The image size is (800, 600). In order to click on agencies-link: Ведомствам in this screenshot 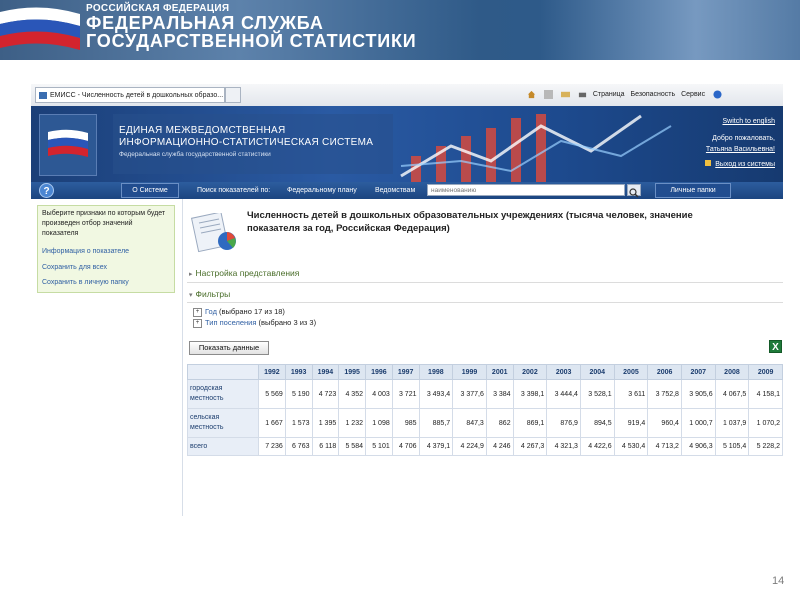, I will do `click(395, 190)`.